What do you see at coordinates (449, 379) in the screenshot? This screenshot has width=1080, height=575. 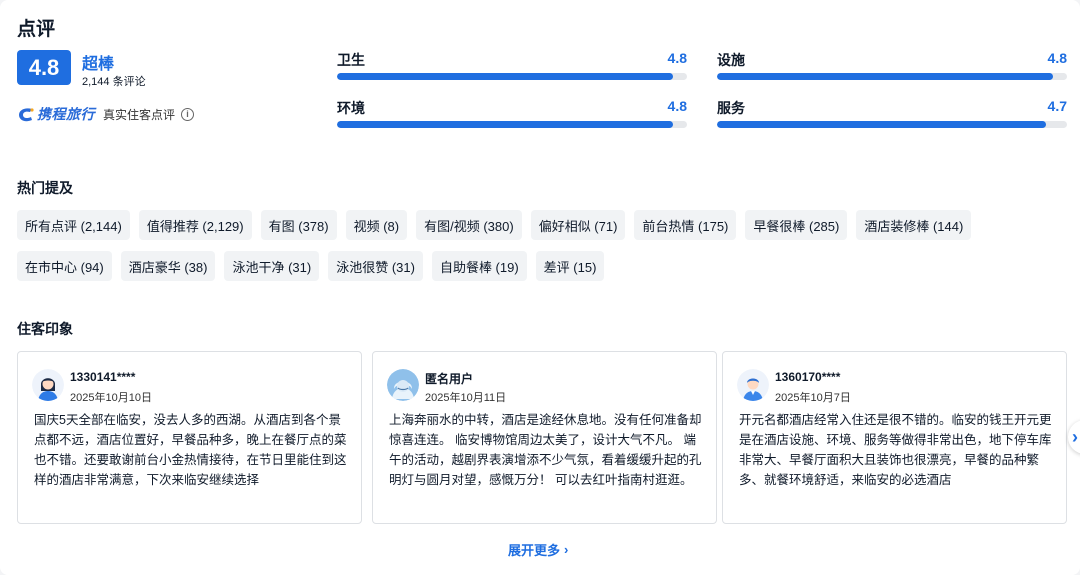 I see `reviewer-name: 匿名用户` at bounding box center [449, 379].